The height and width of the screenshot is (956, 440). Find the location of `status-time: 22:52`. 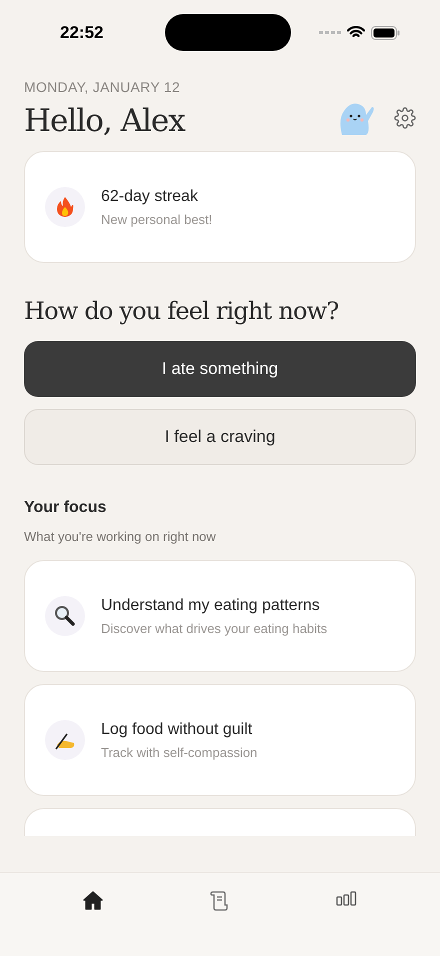

status-time: 22:52 is located at coordinates (82, 32).